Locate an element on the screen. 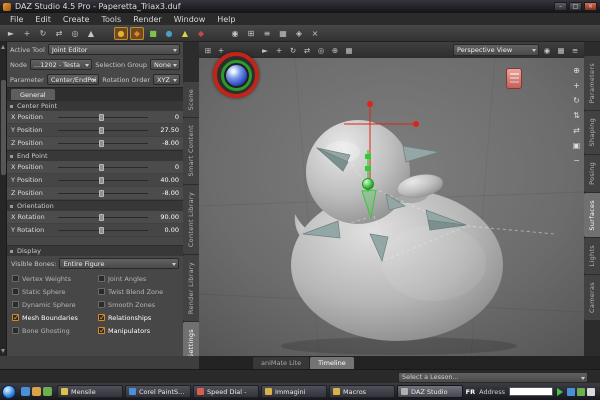 This screenshot has height=400, width=600. go-arrow-icon is located at coordinates (560, 391).